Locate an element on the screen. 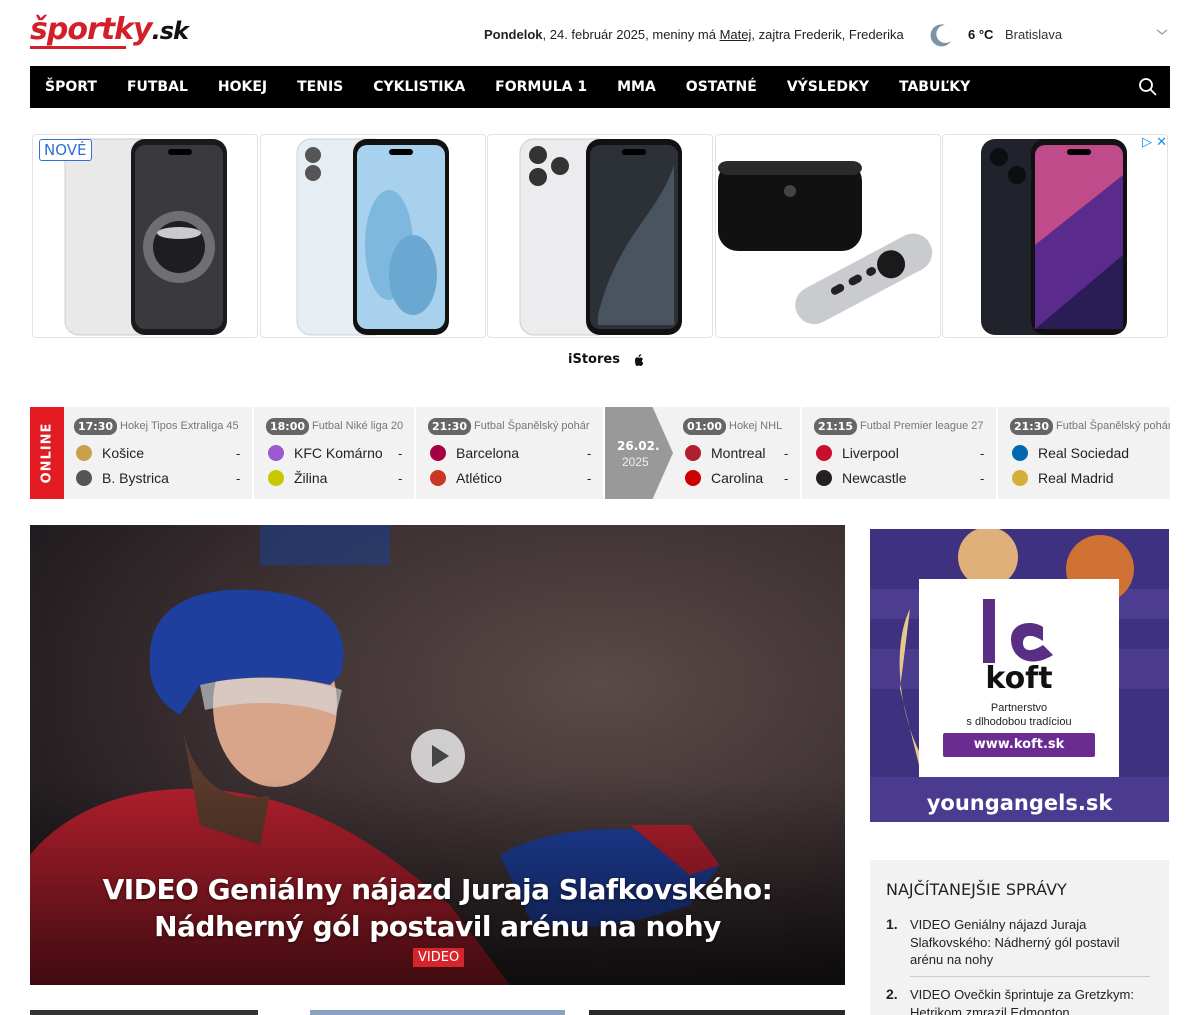 This screenshot has width=1193, height=1015. away-team: Real Madrid is located at coordinates (1076, 478).